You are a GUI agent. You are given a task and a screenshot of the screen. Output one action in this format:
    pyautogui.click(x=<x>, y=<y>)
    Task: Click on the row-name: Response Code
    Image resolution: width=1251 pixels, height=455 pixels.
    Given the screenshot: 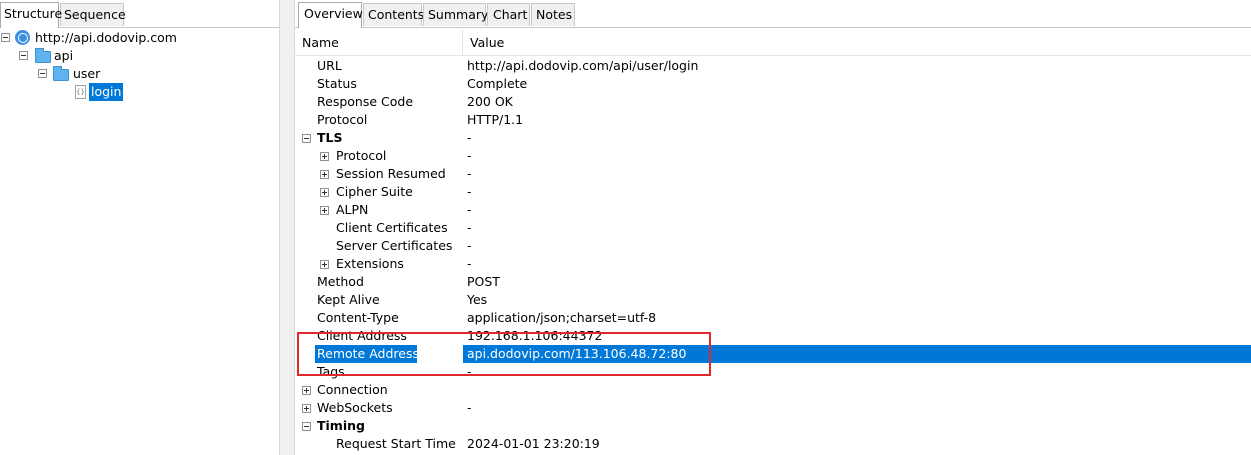 What is the action you would take?
    pyautogui.click(x=365, y=101)
    